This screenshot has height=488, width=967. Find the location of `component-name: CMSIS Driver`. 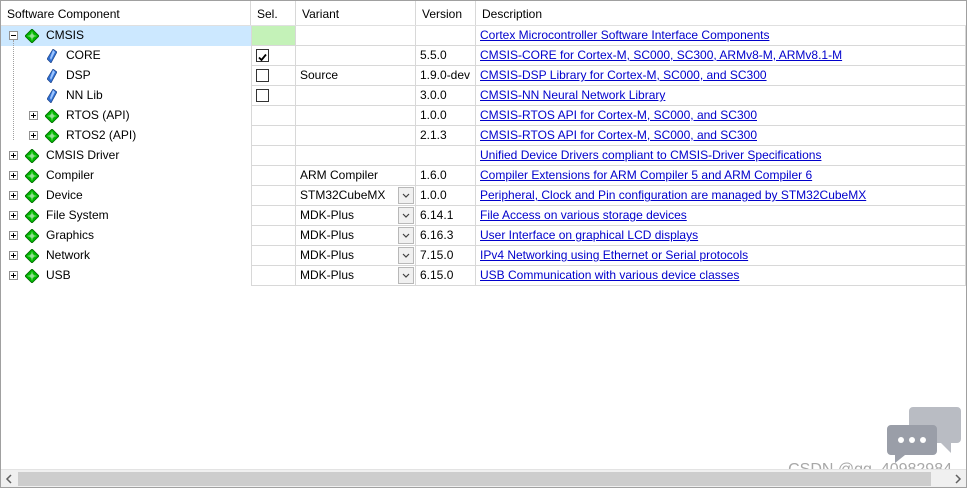

component-name: CMSIS Driver is located at coordinates (83, 155).